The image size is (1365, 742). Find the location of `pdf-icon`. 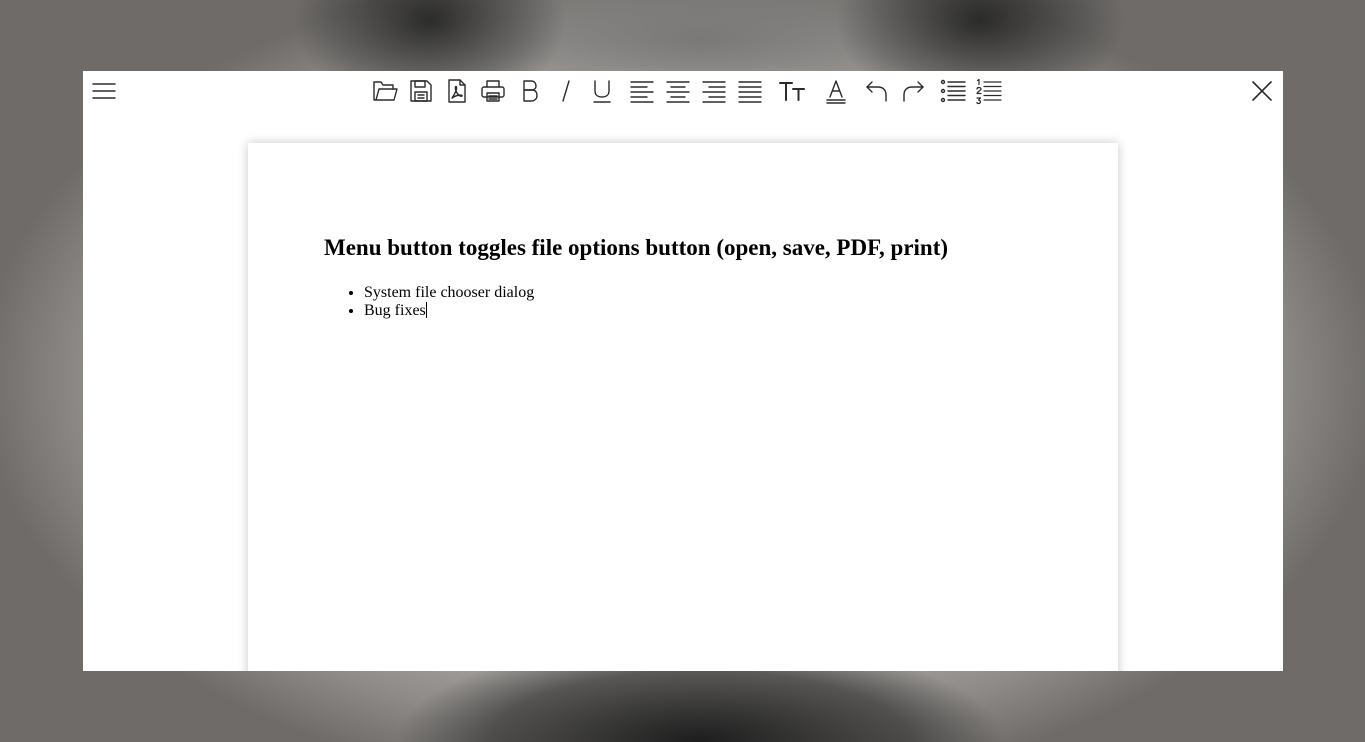

pdf-icon is located at coordinates (457, 91).